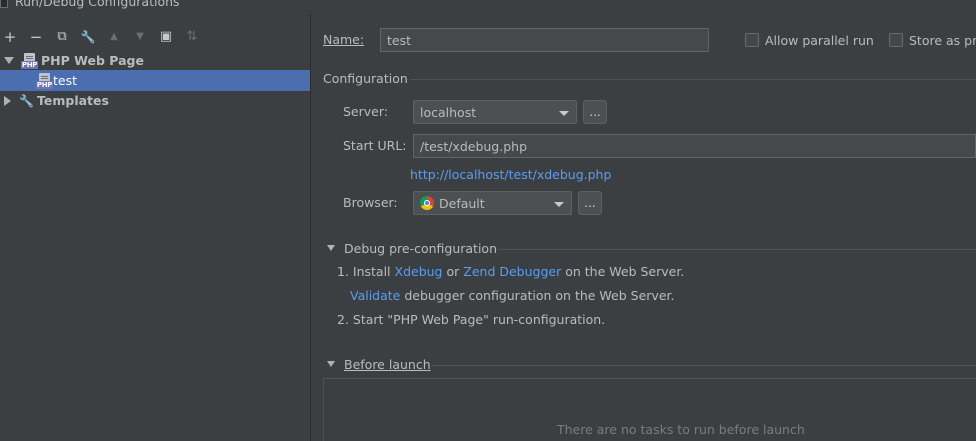 The height and width of the screenshot is (441, 976). Describe the element at coordinates (344, 39) in the screenshot. I see `name-label: Name:` at that location.